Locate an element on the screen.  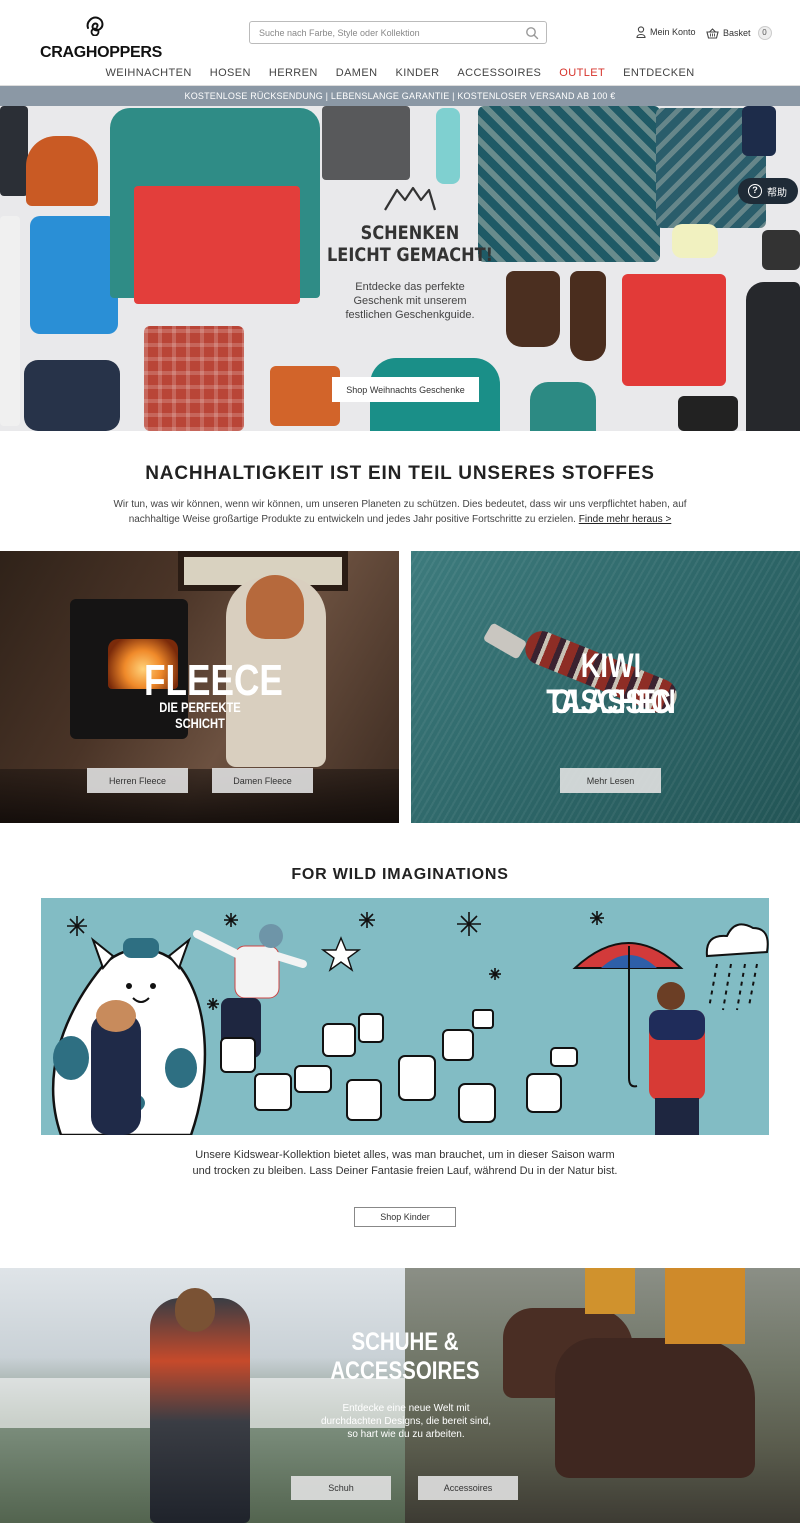
search-box is located at coordinates (398, 32).